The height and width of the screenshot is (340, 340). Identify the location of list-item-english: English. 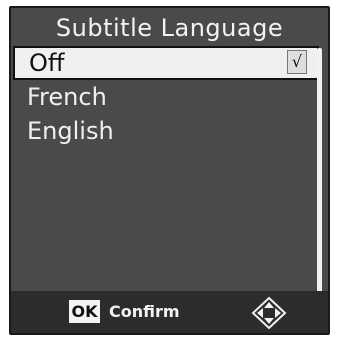
(166, 131).